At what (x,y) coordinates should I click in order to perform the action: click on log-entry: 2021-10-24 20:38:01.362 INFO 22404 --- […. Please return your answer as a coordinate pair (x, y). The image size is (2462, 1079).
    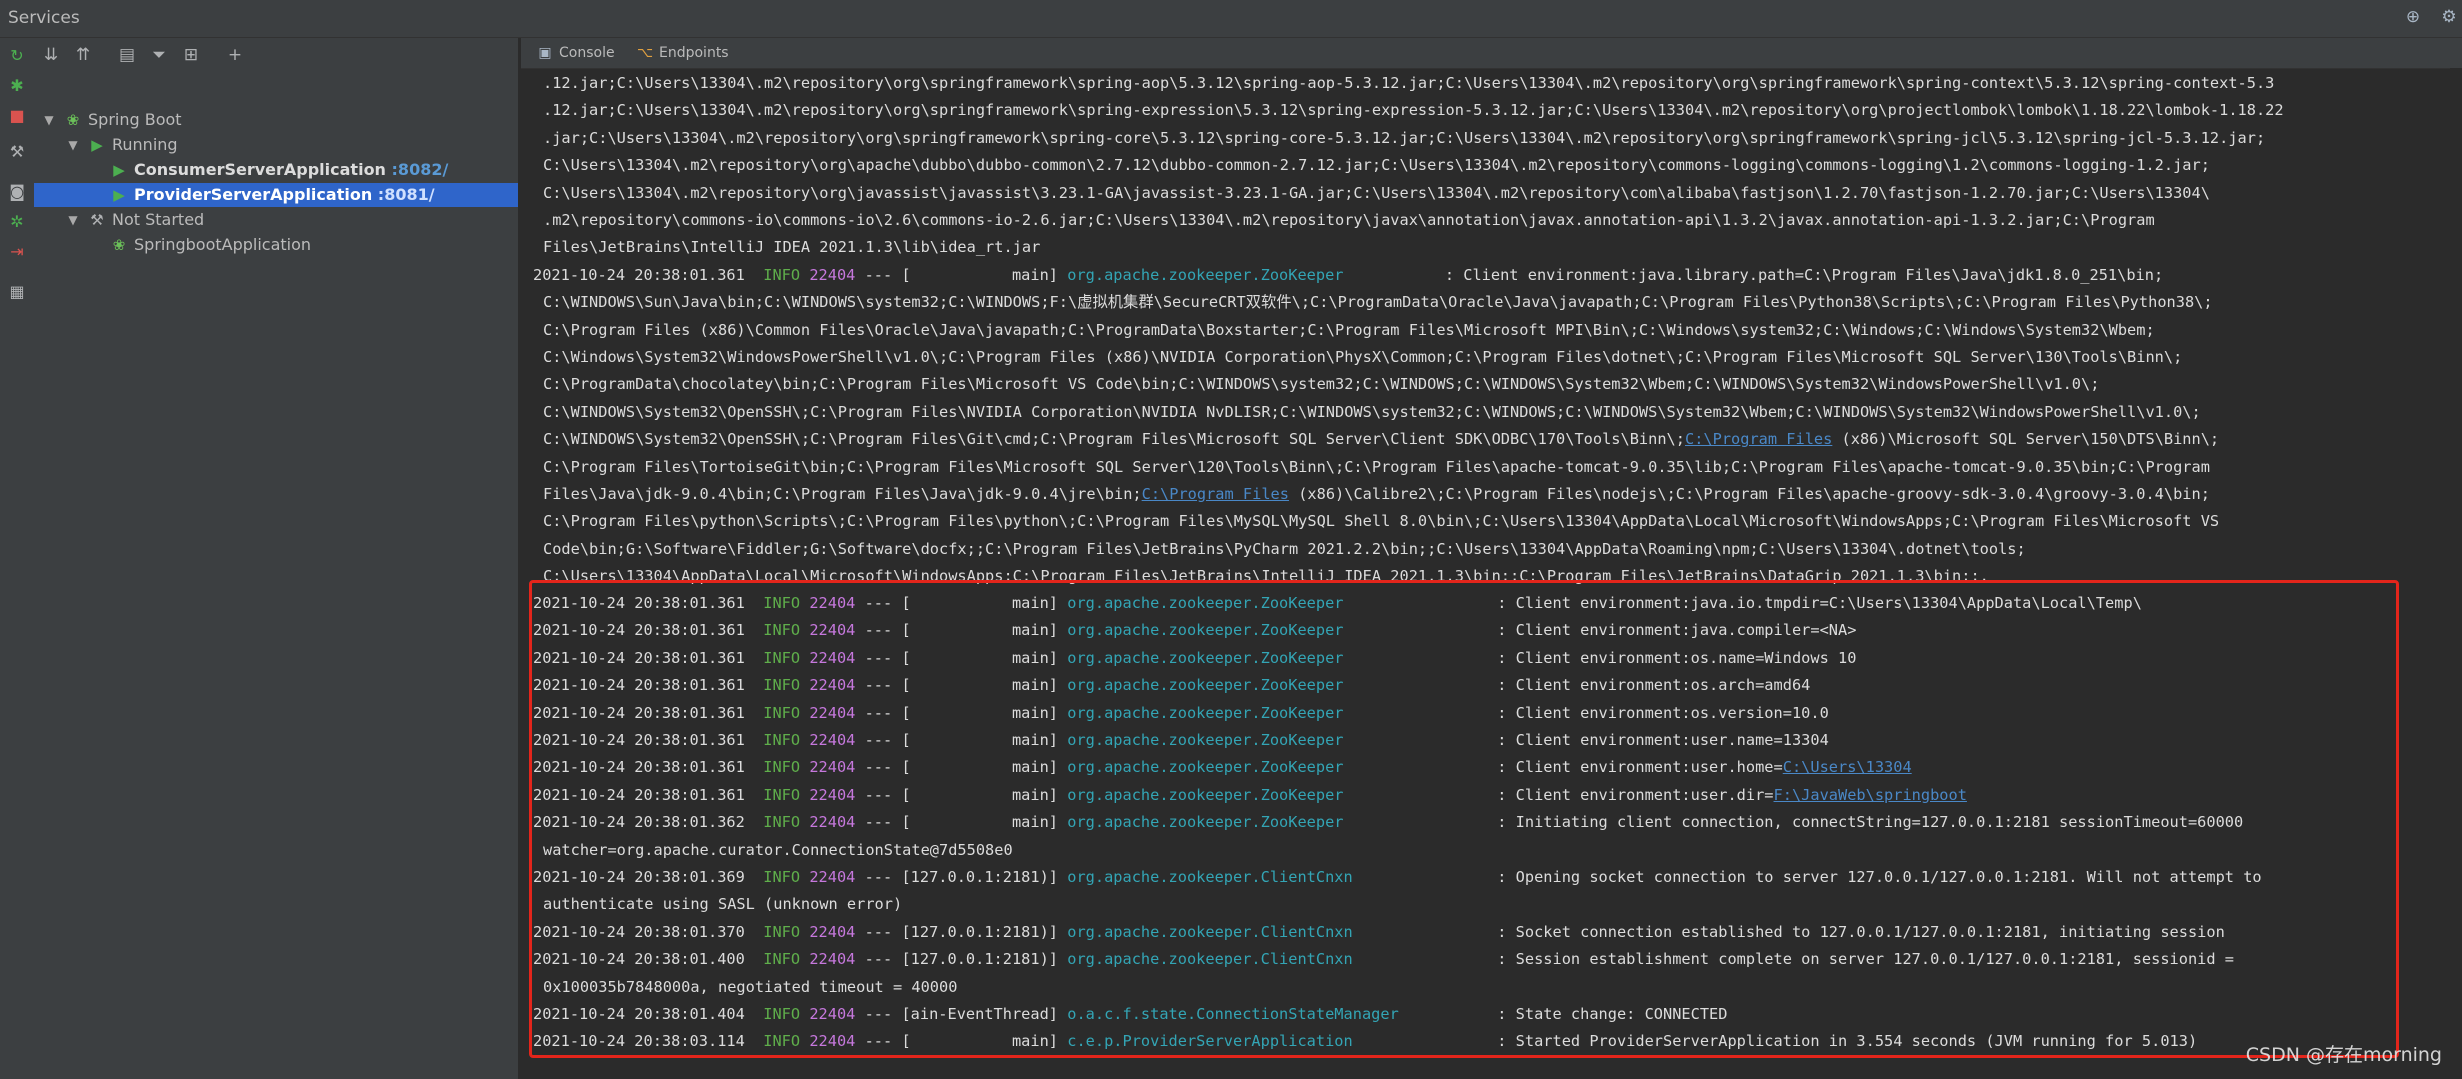
    Looking at the image, I should click on (1388, 822).